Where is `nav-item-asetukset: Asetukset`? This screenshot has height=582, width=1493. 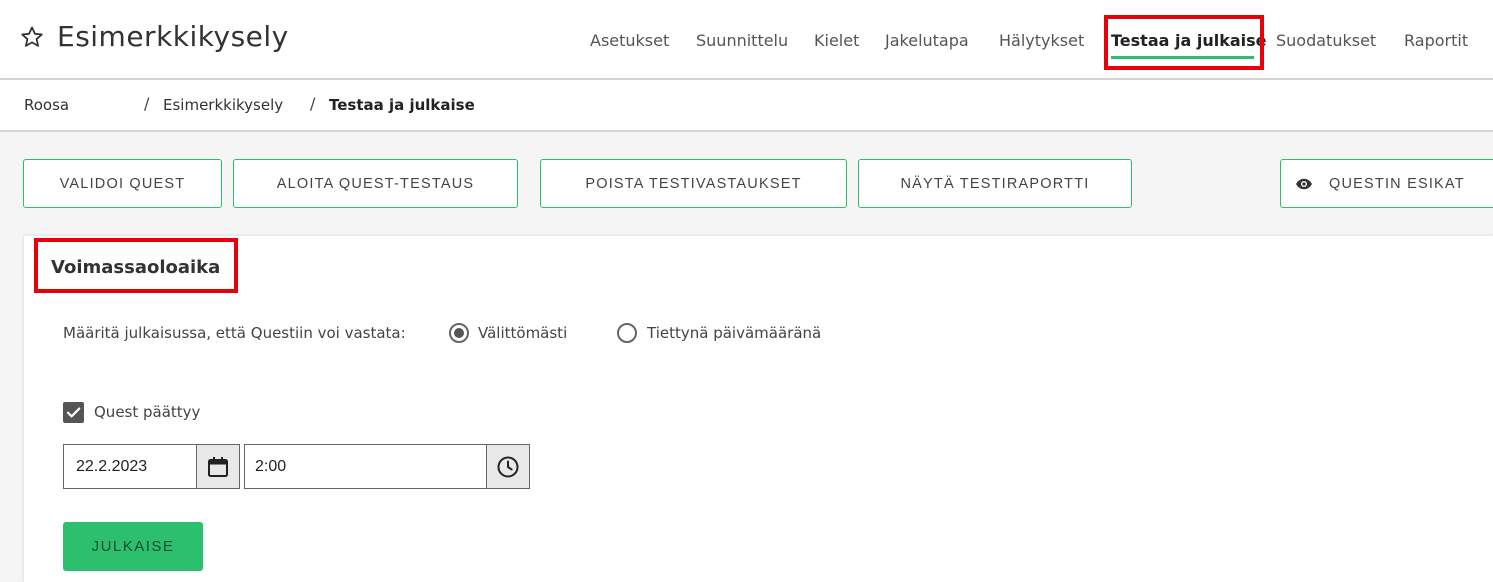
nav-item-asetukset: Asetukset is located at coordinates (629, 40).